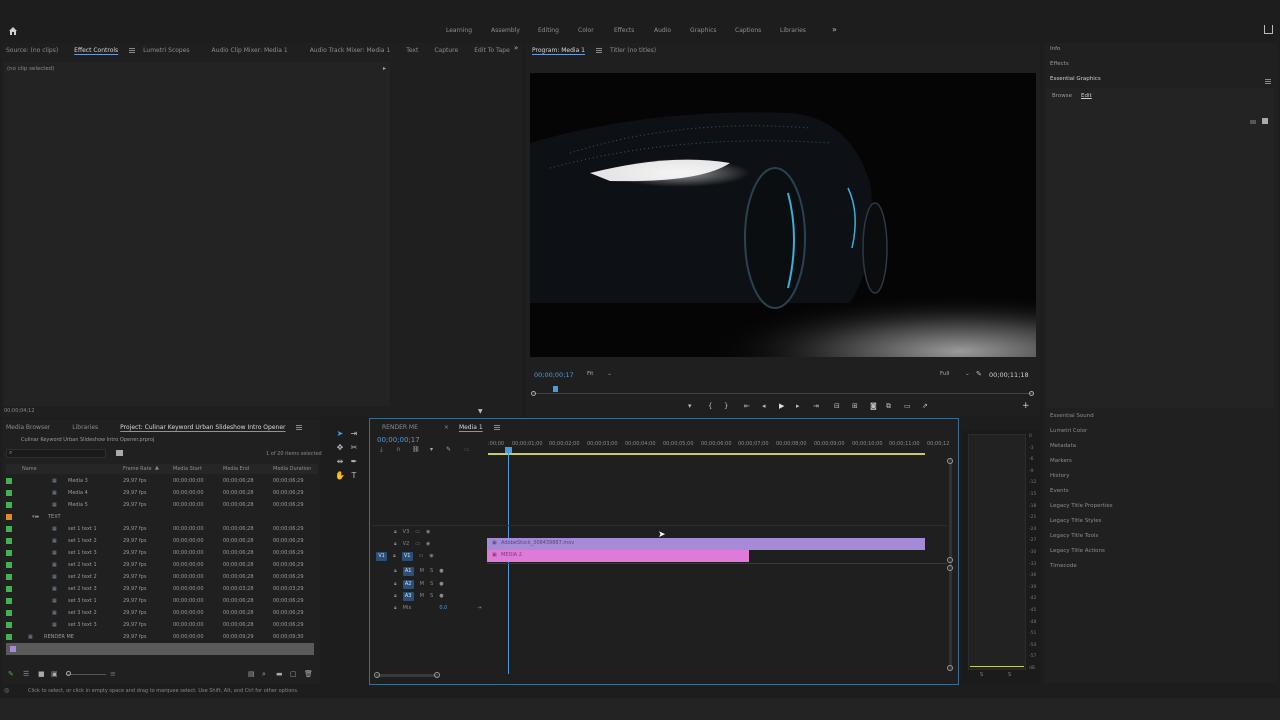 The width and height of the screenshot is (1280, 720). I want to click on vr-icon: ▭, so click(907, 406).